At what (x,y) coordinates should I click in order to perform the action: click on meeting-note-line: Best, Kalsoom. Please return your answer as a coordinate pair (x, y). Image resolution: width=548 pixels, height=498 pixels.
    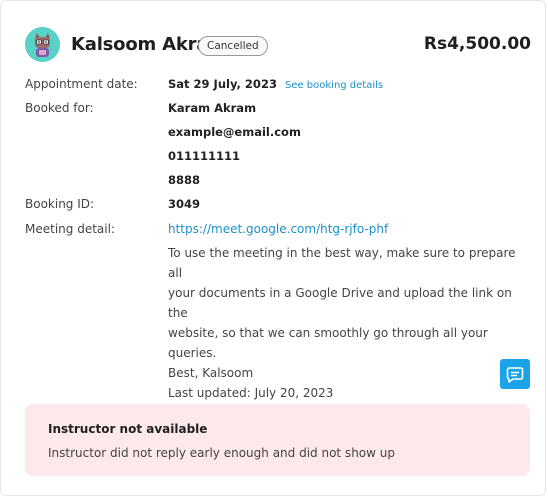
    Looking at the image, I should click on (211, 373).